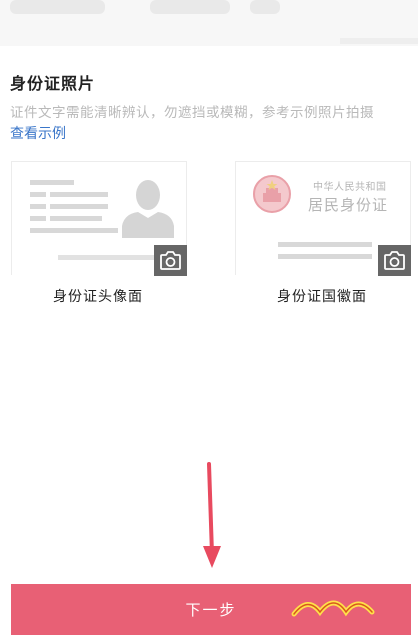 This screenshot has height=635, width=418. What do you see at coordinates (350, 187) in the screenshot?
I see `emblem-line1: 中华人民共和国` at bounding box center [350, 187].